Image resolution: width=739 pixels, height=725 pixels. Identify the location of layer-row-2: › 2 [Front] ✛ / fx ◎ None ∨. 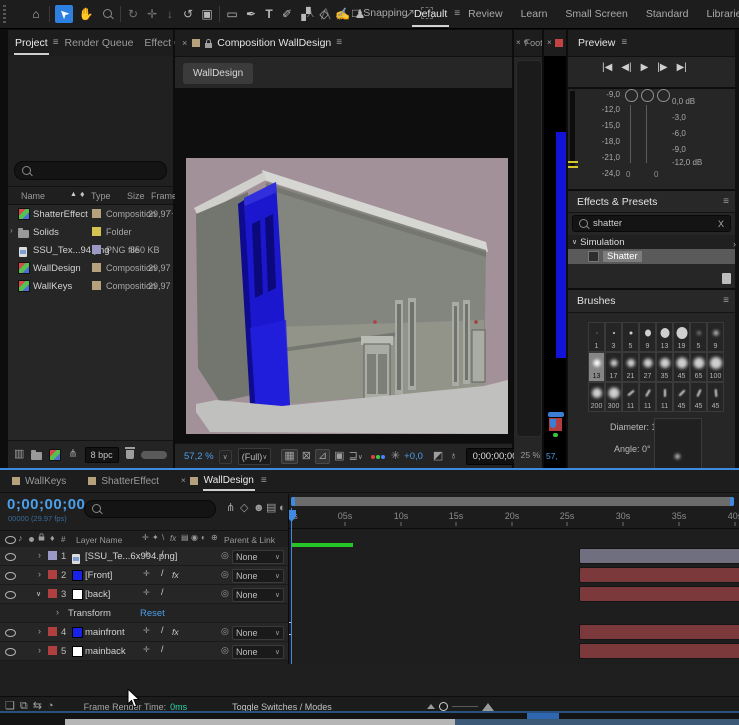
(144, 575).